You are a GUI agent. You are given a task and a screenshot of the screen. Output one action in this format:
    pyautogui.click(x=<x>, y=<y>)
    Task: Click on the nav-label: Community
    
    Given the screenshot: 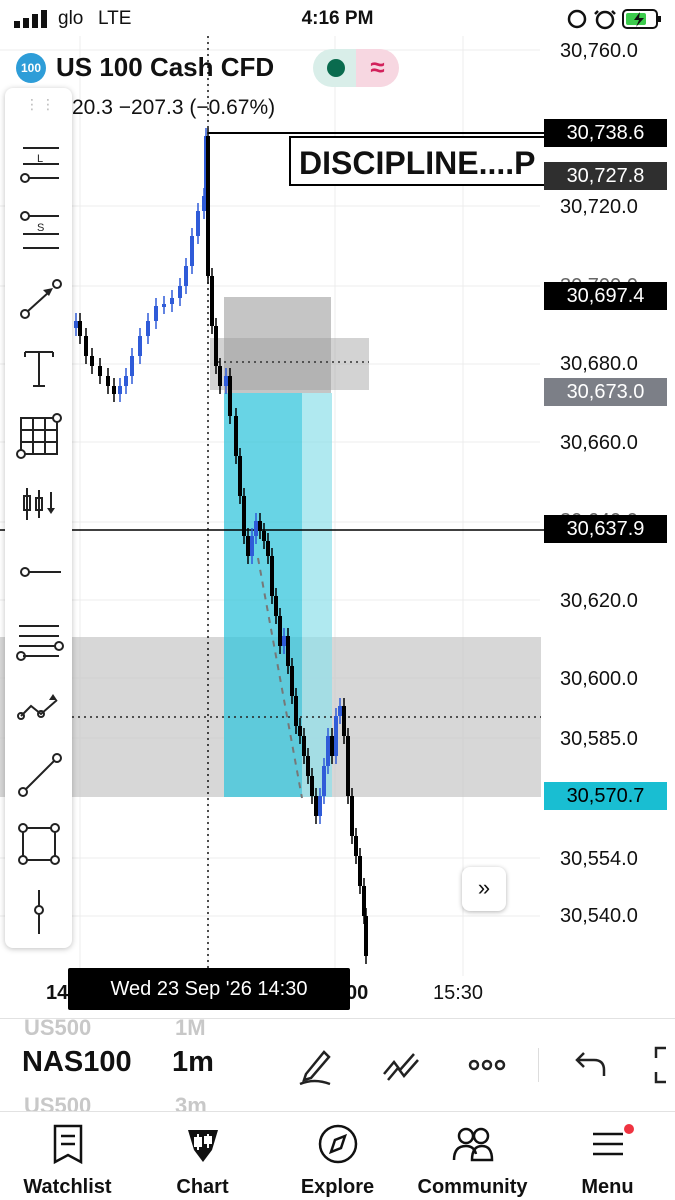 What is the action you would take?
    pyautogui.click(x=472, y=1187)
    